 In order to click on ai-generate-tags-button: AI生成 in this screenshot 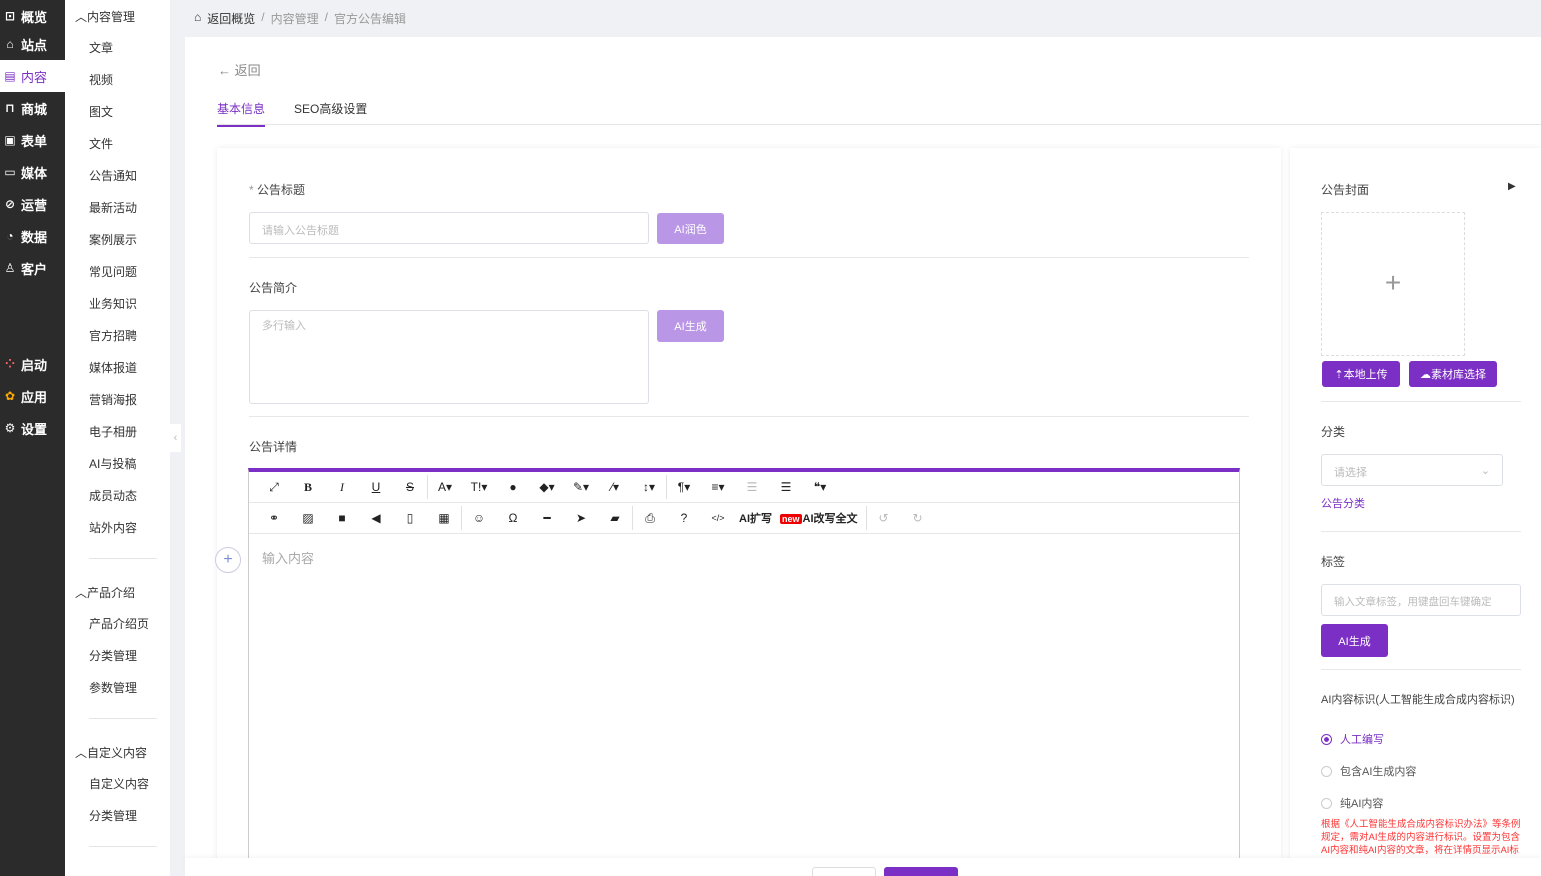, I will do `click(1354, 640)`.